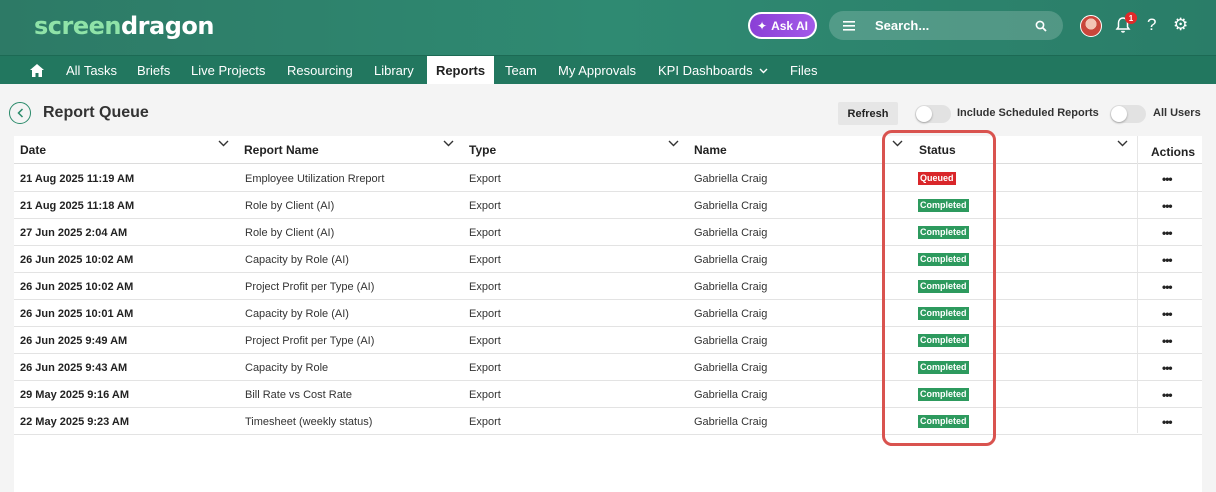  Describe the element at coordinates (713, 70) in the screenshot. I see `nav-kpi-dashboards: KPI Dashboards` at that location.